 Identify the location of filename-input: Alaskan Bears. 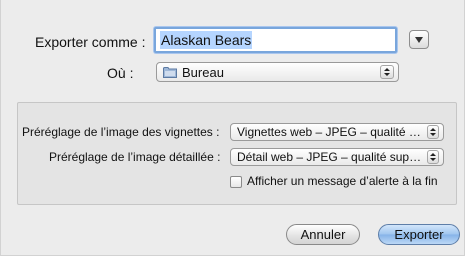
(275, 40).